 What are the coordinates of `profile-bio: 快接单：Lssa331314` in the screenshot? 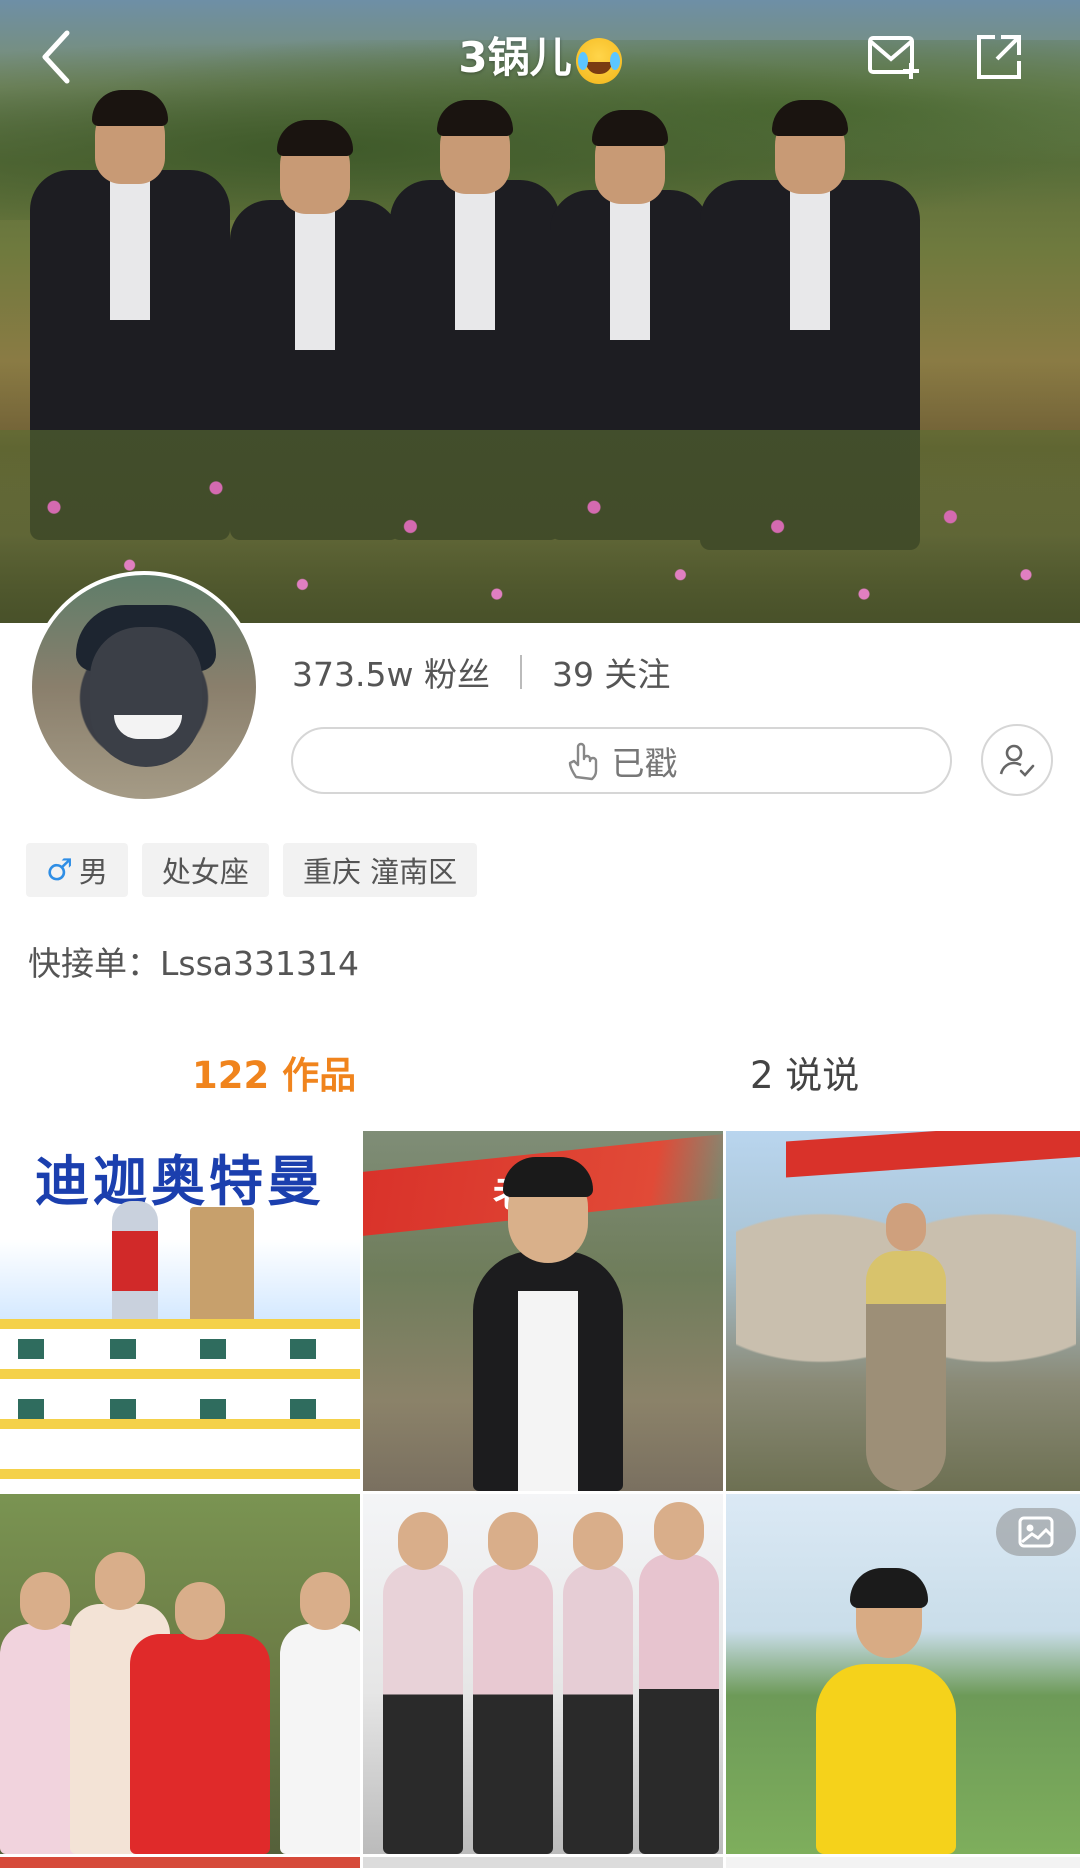 It's located at (193, 963).